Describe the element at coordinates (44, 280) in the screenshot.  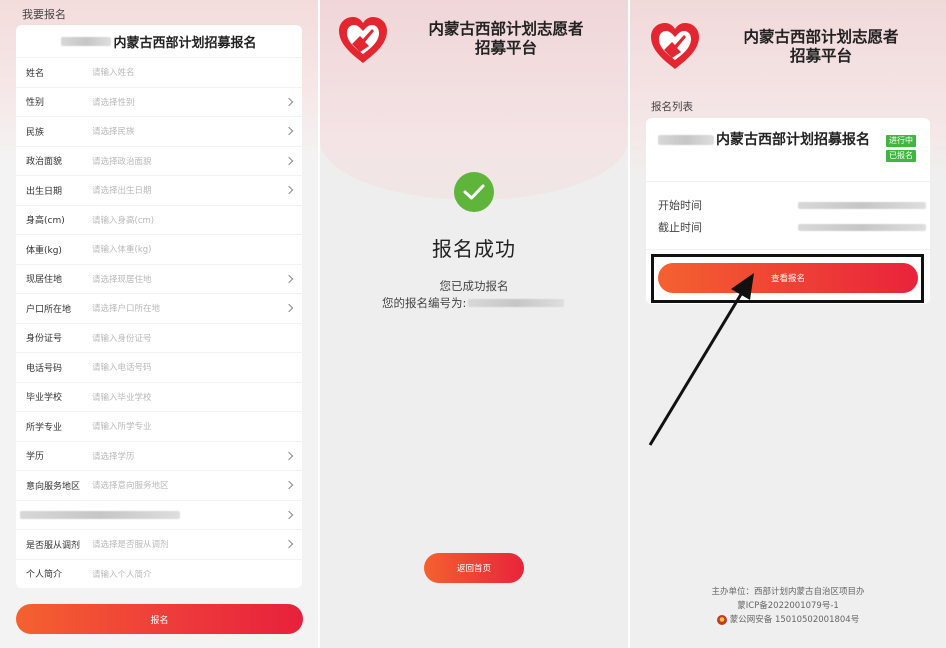
I see `field-label: 现居住地` at that location.